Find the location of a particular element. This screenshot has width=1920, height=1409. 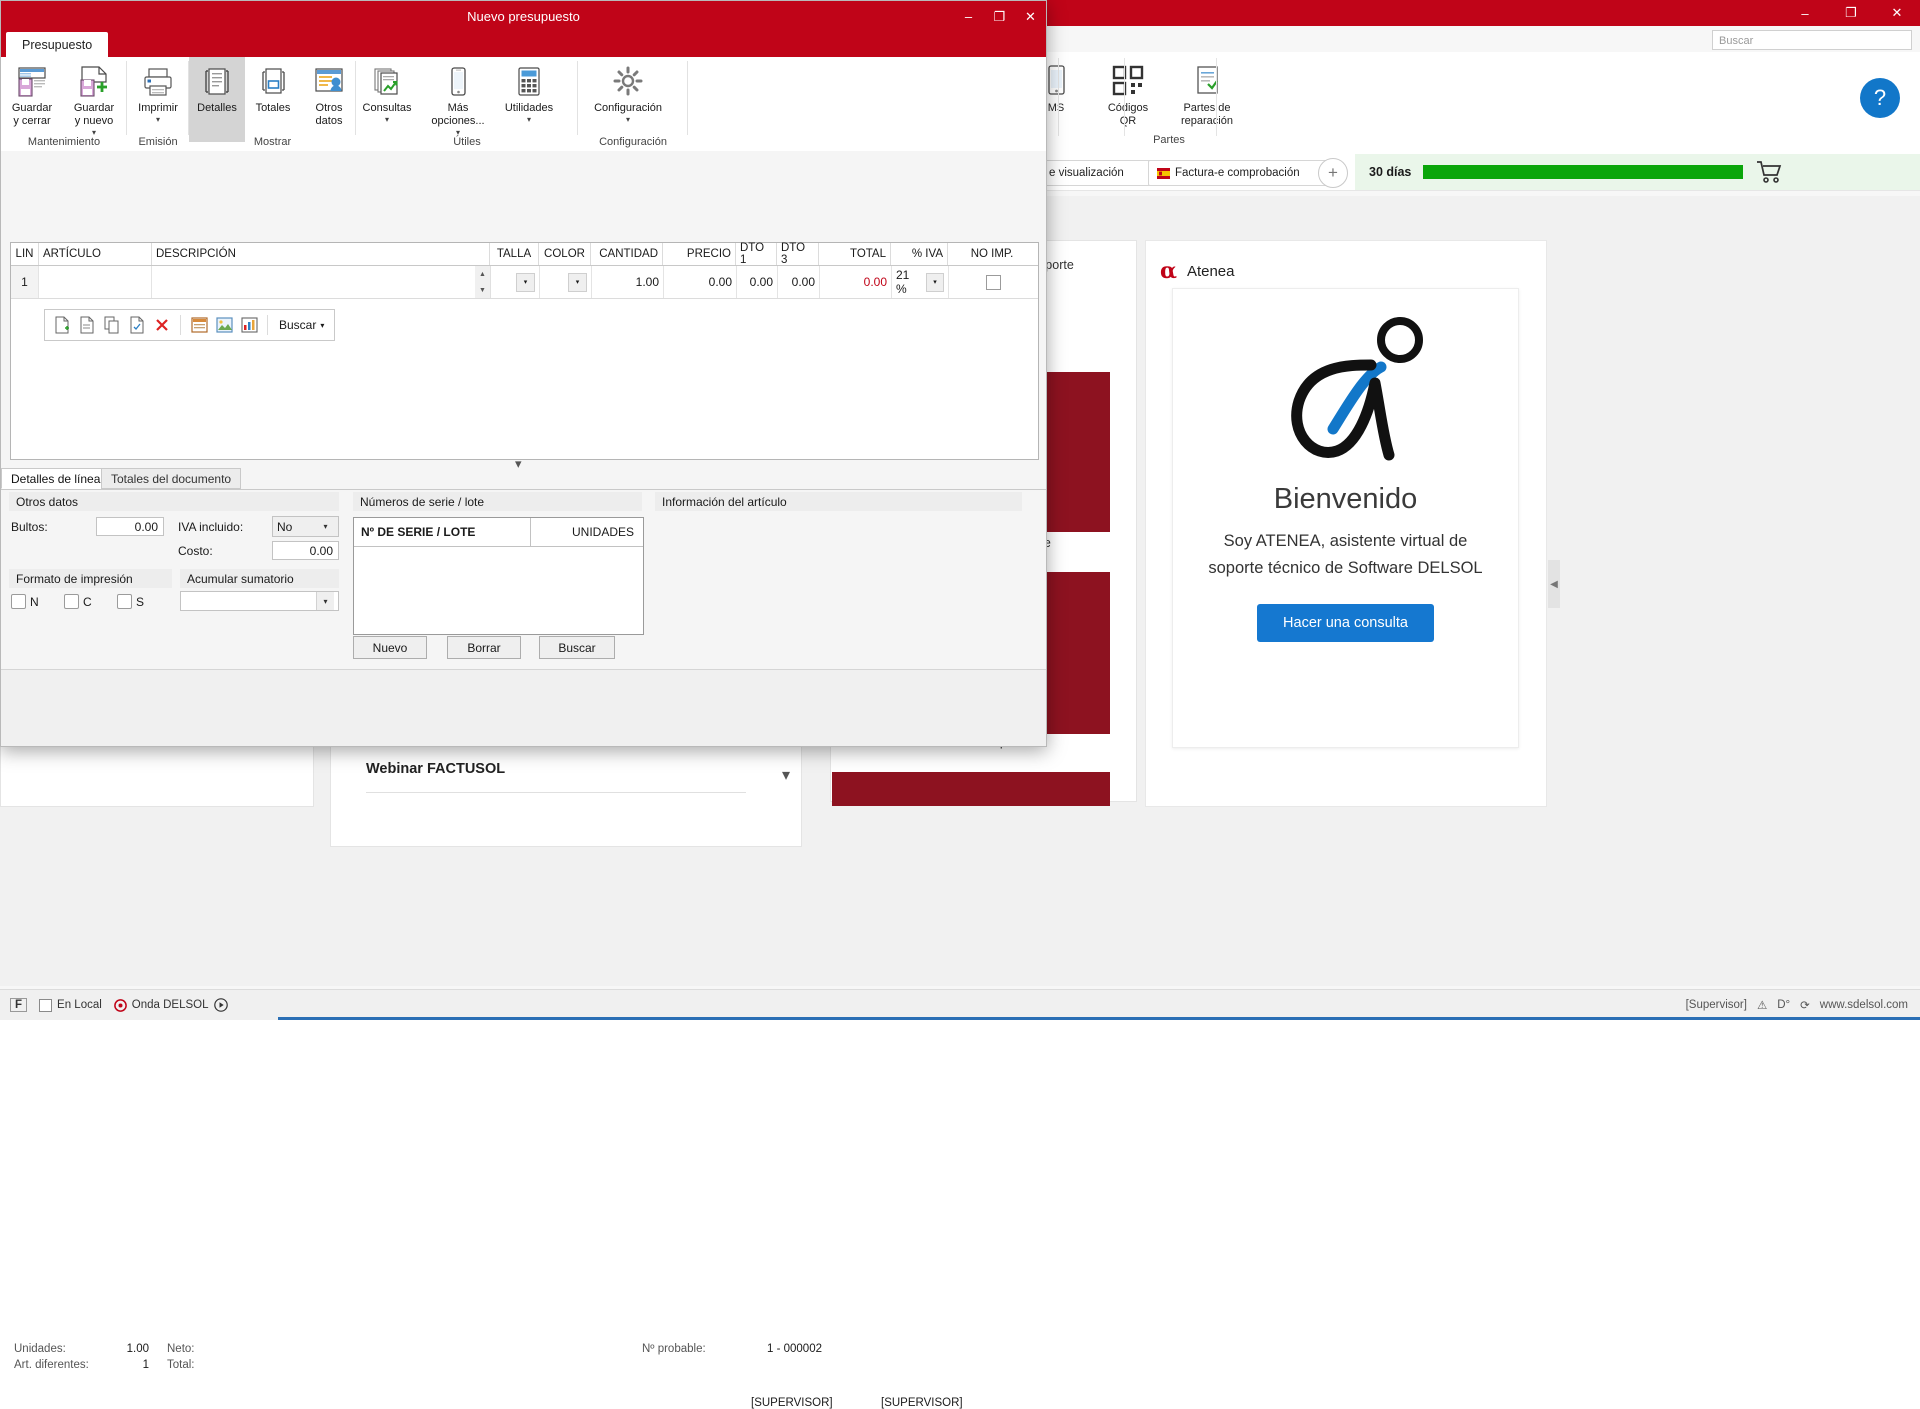

col-total: TOTAL is located at coordinates (855, 254).